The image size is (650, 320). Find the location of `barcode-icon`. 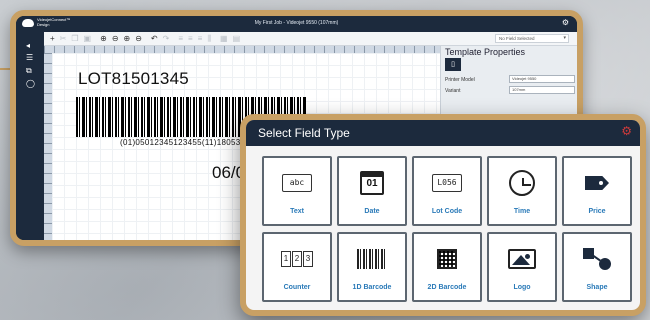

barcode-icon is located at coordinates (372, 259).